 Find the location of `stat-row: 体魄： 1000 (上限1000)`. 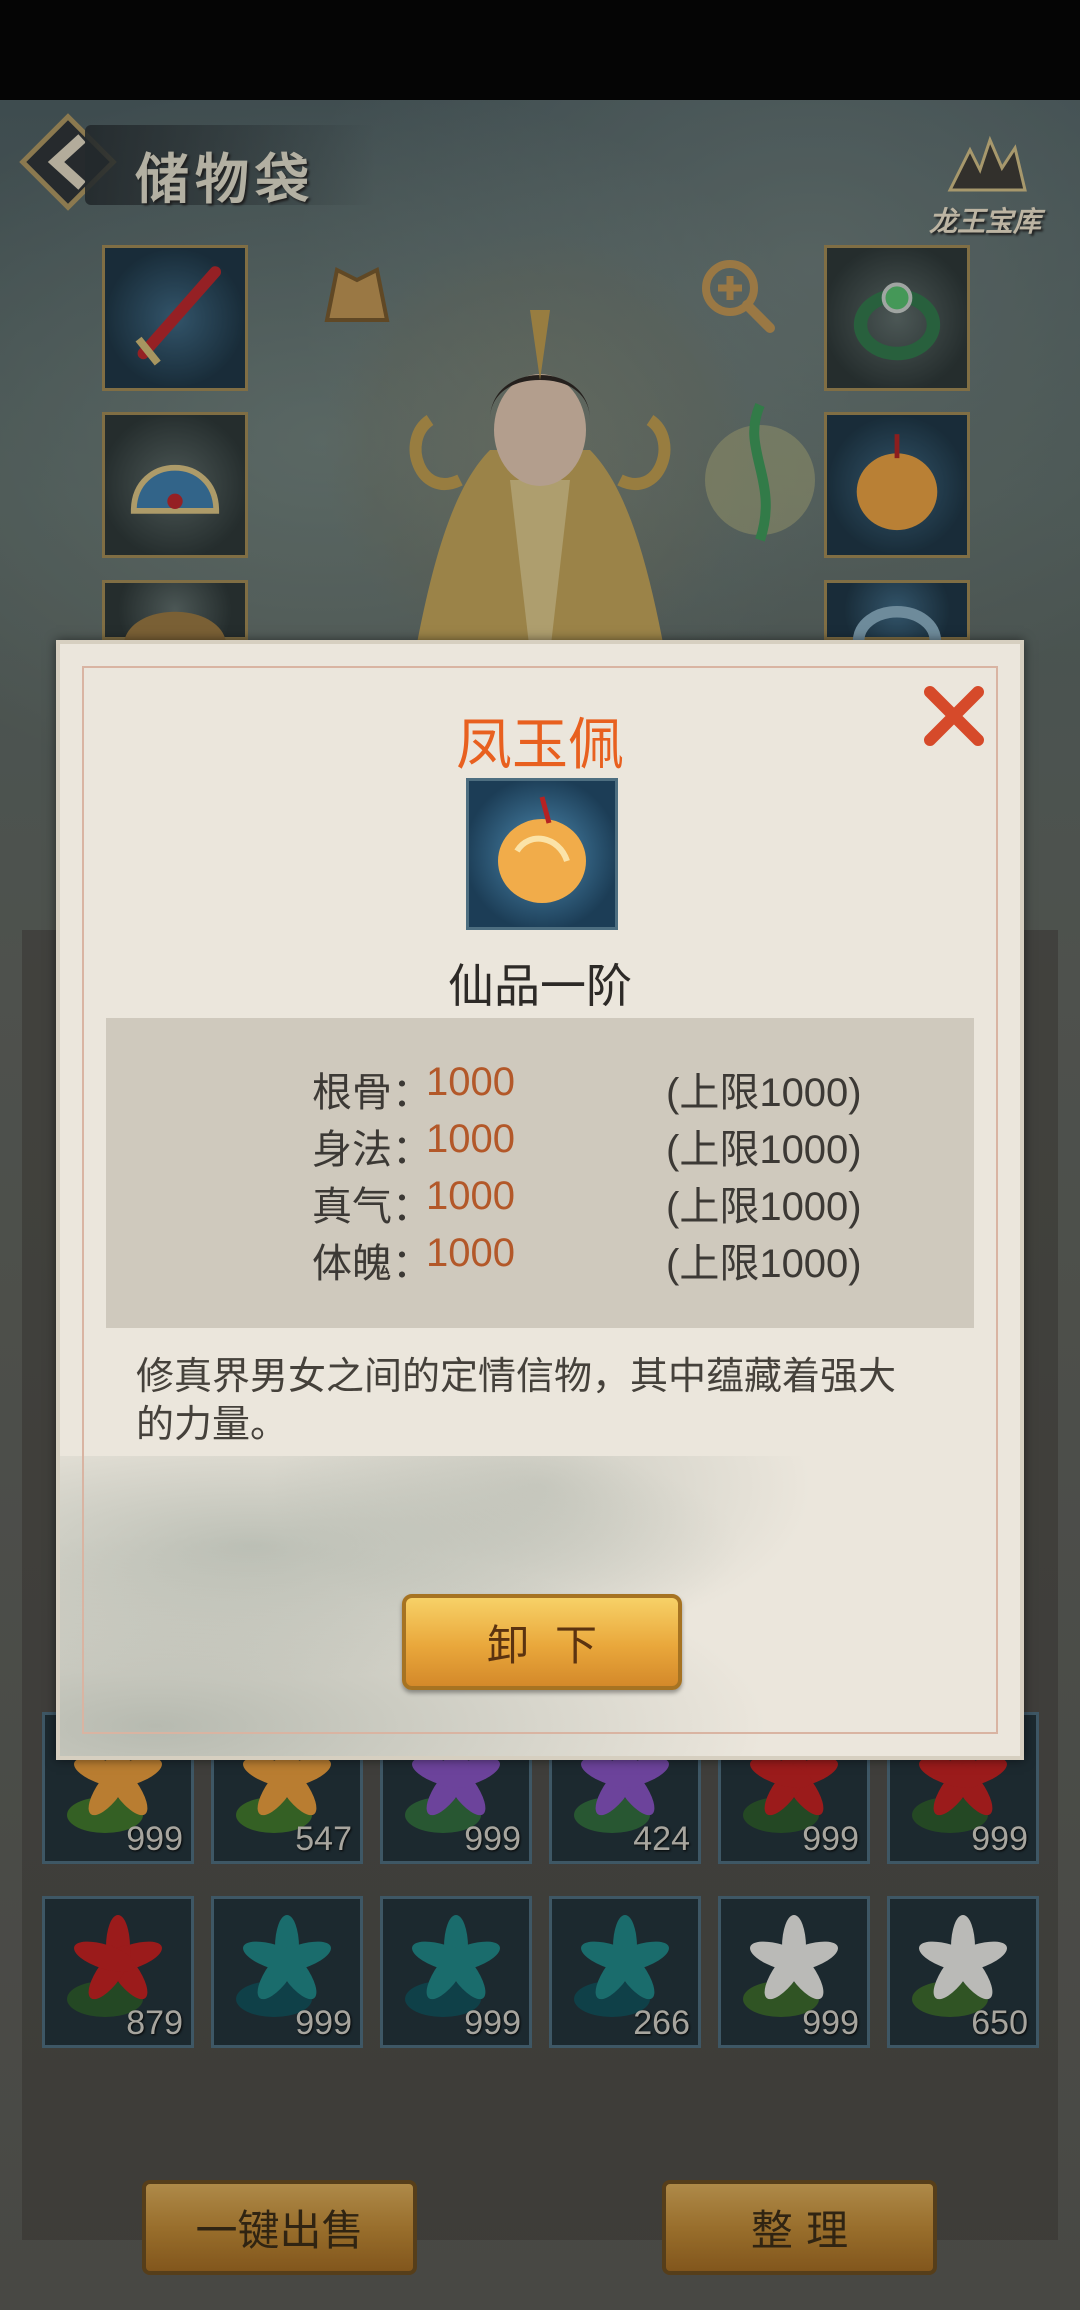

stat-row: 体魄： 1000 (上限1000) is located at coordinates (540, 1259).